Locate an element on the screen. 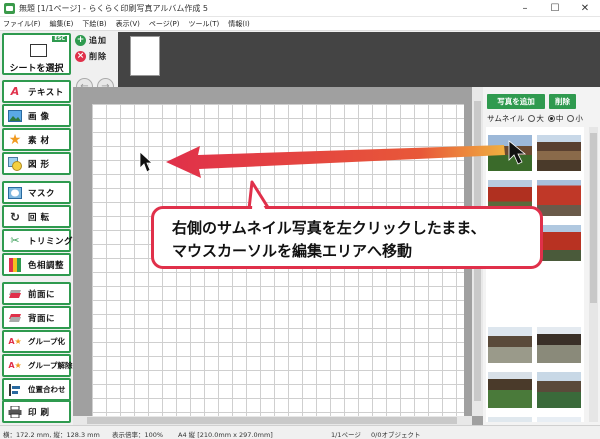  menu-background: 下絵(B) is located at coordinates (94, 24).